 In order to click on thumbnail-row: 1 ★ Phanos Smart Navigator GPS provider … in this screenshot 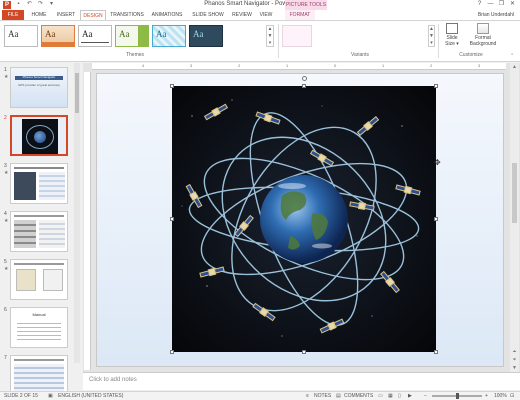, I will do `click(41, 90)`.